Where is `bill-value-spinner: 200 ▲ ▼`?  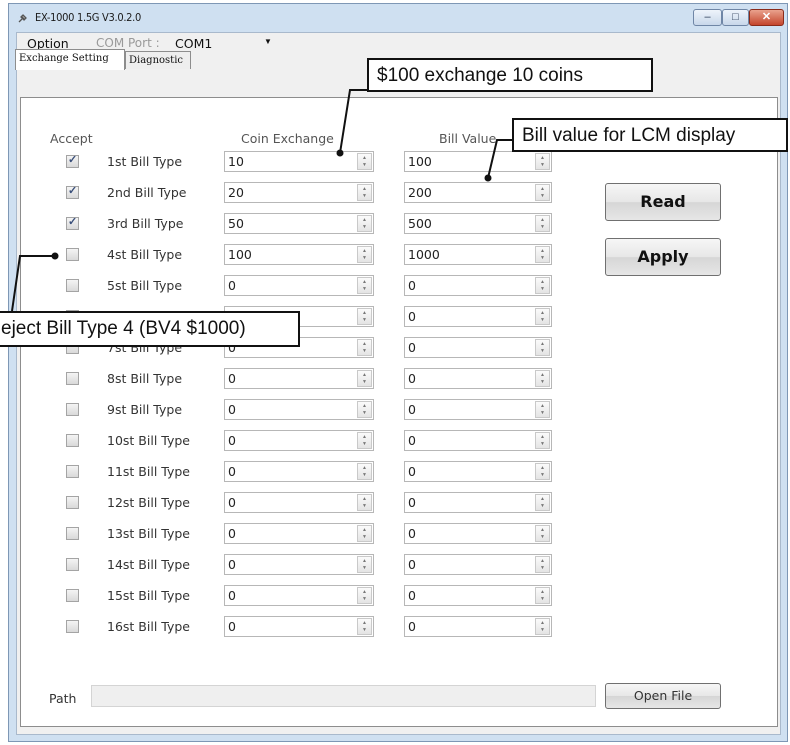 bill-value-spinner: 200 ▲ ▼ is located at coordinates (478, 192).